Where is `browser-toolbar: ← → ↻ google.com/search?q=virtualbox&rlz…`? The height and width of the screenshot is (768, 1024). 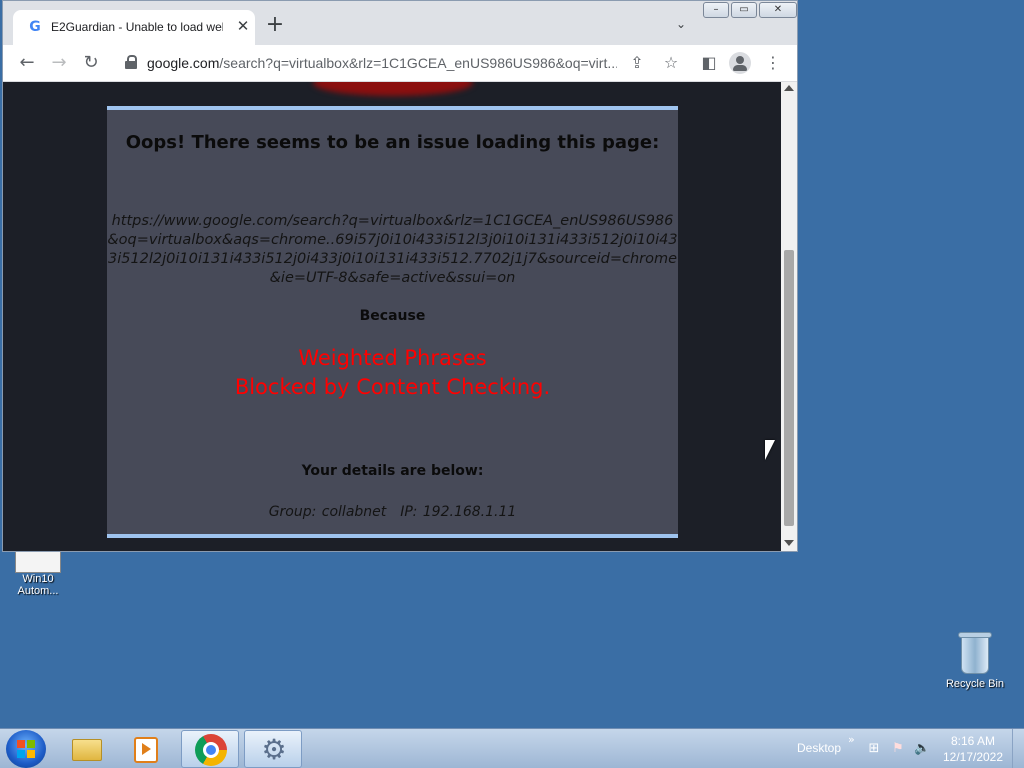
browser-toolbar: ← → ↻ google.com/search?q=virtualbox&rlz… is located at coordinates (400, 63).